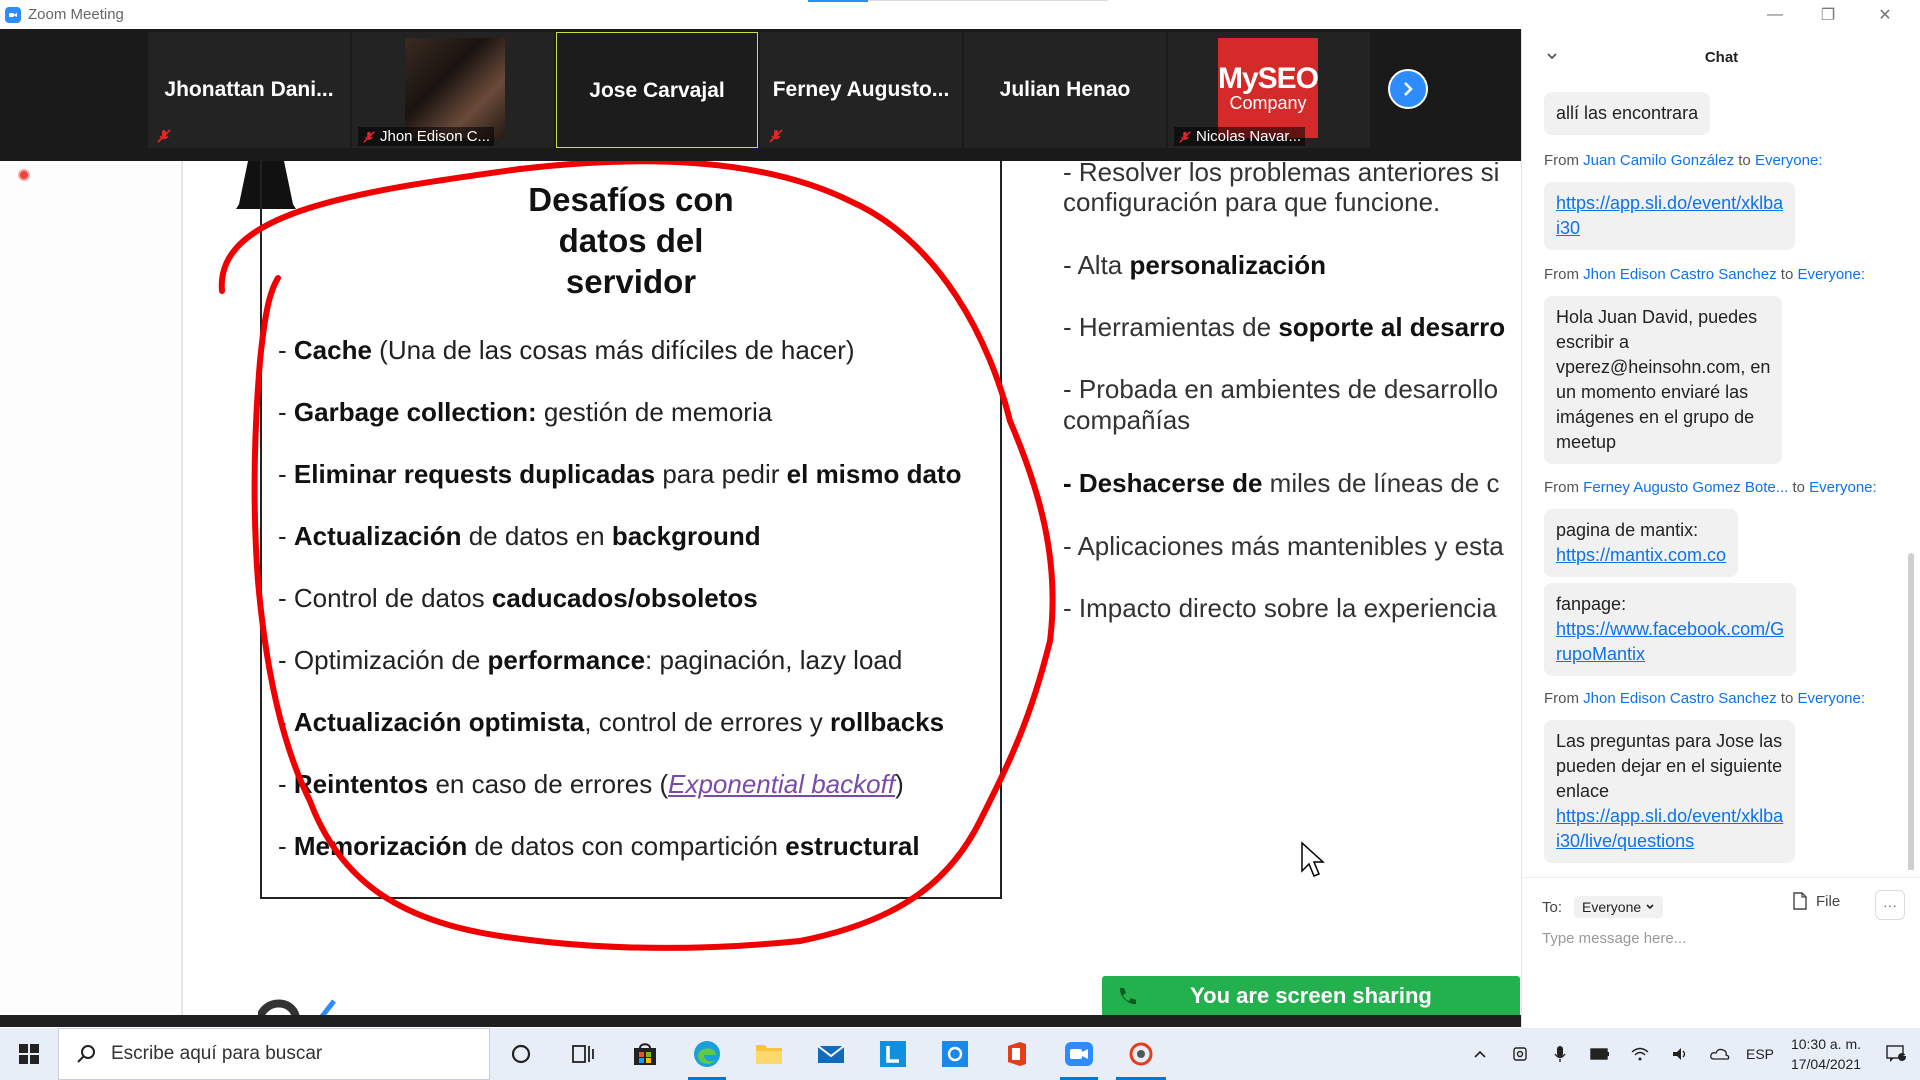 The image size is (1920, 1080). What do you see at coordinates (838, 1) in the screenshot?
I see `title-progress-line` at bounding box center [838, 1].